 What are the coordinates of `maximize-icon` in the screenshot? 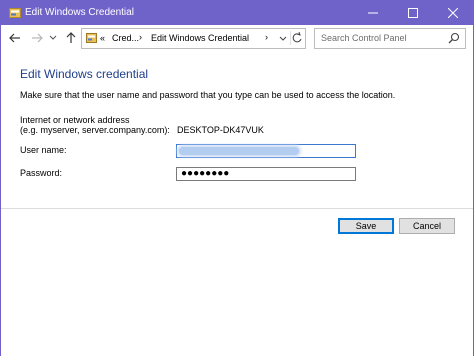 It's located at (413, 13).